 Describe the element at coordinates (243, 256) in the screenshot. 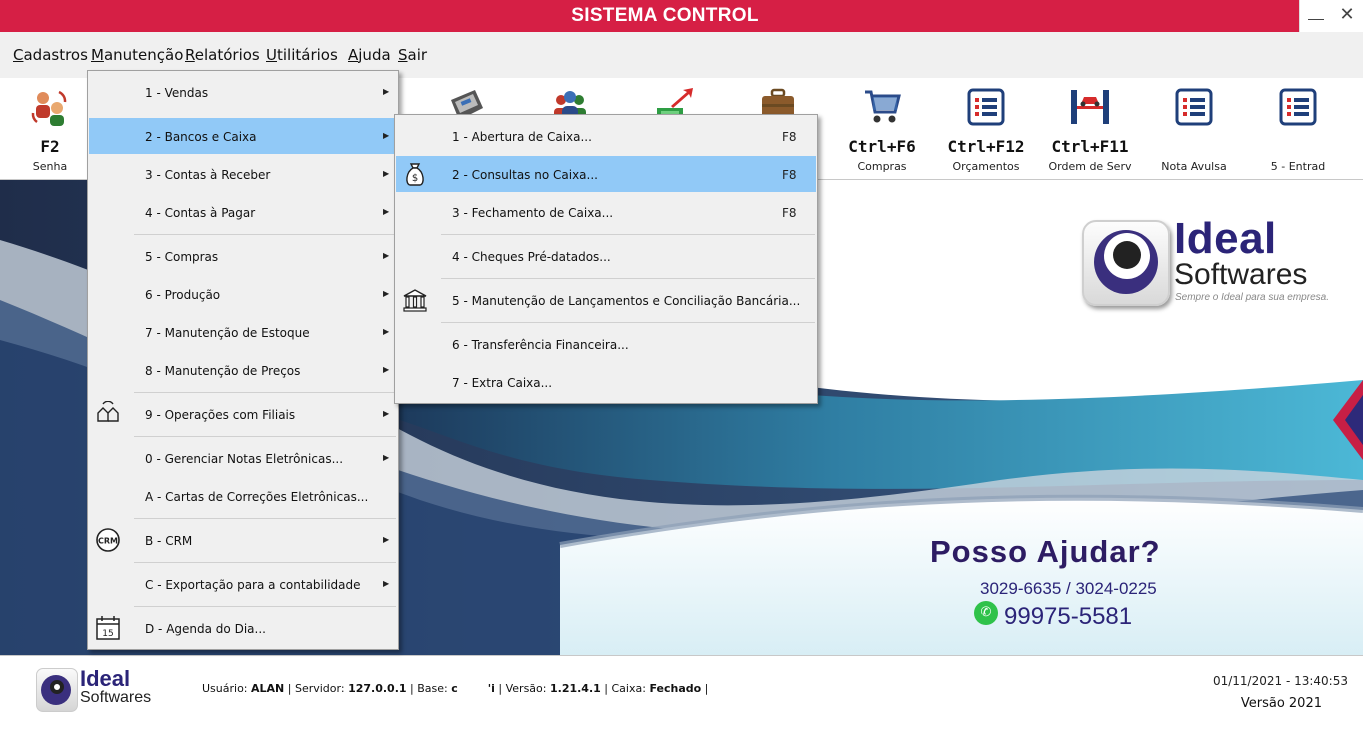

I see `menu-item-compras: 5 - Compras ▶` at that location.